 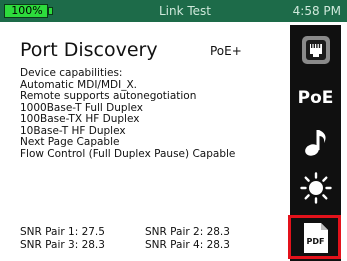 What do you see at coordinates (226, 51) in the screenshot?
I see `poe-class-badge: PoE+` at bounding box center [226, 51].